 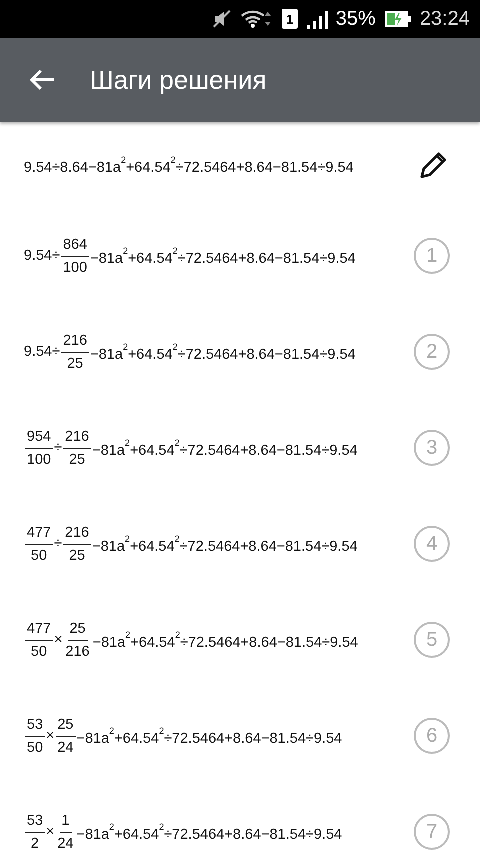 I want to click on numerator: 864, so click(x=75, y=246).